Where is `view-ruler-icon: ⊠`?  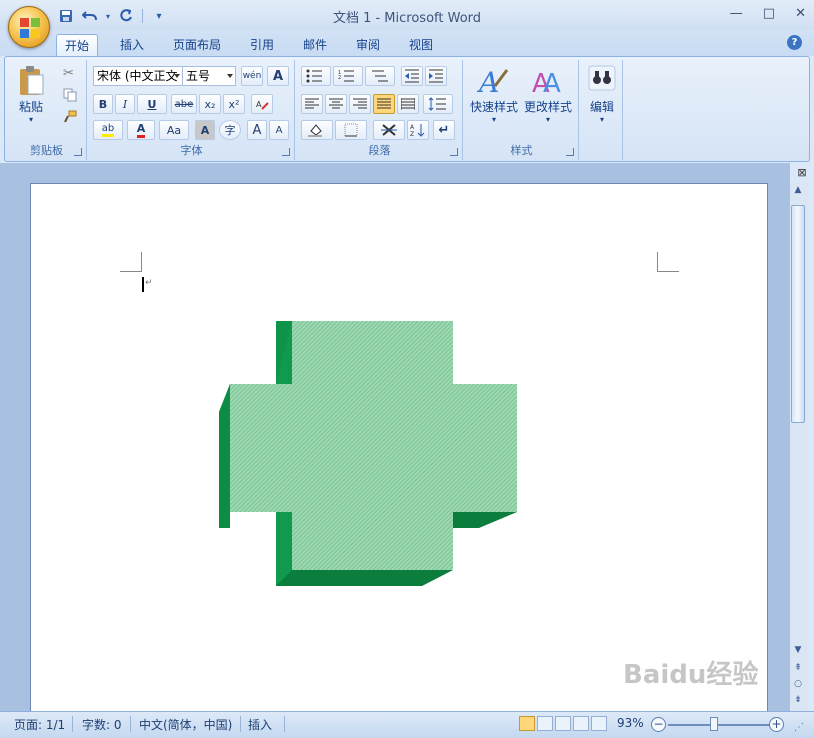
view-ruler-icon: ⊠ is located at coordinates (802, 174).